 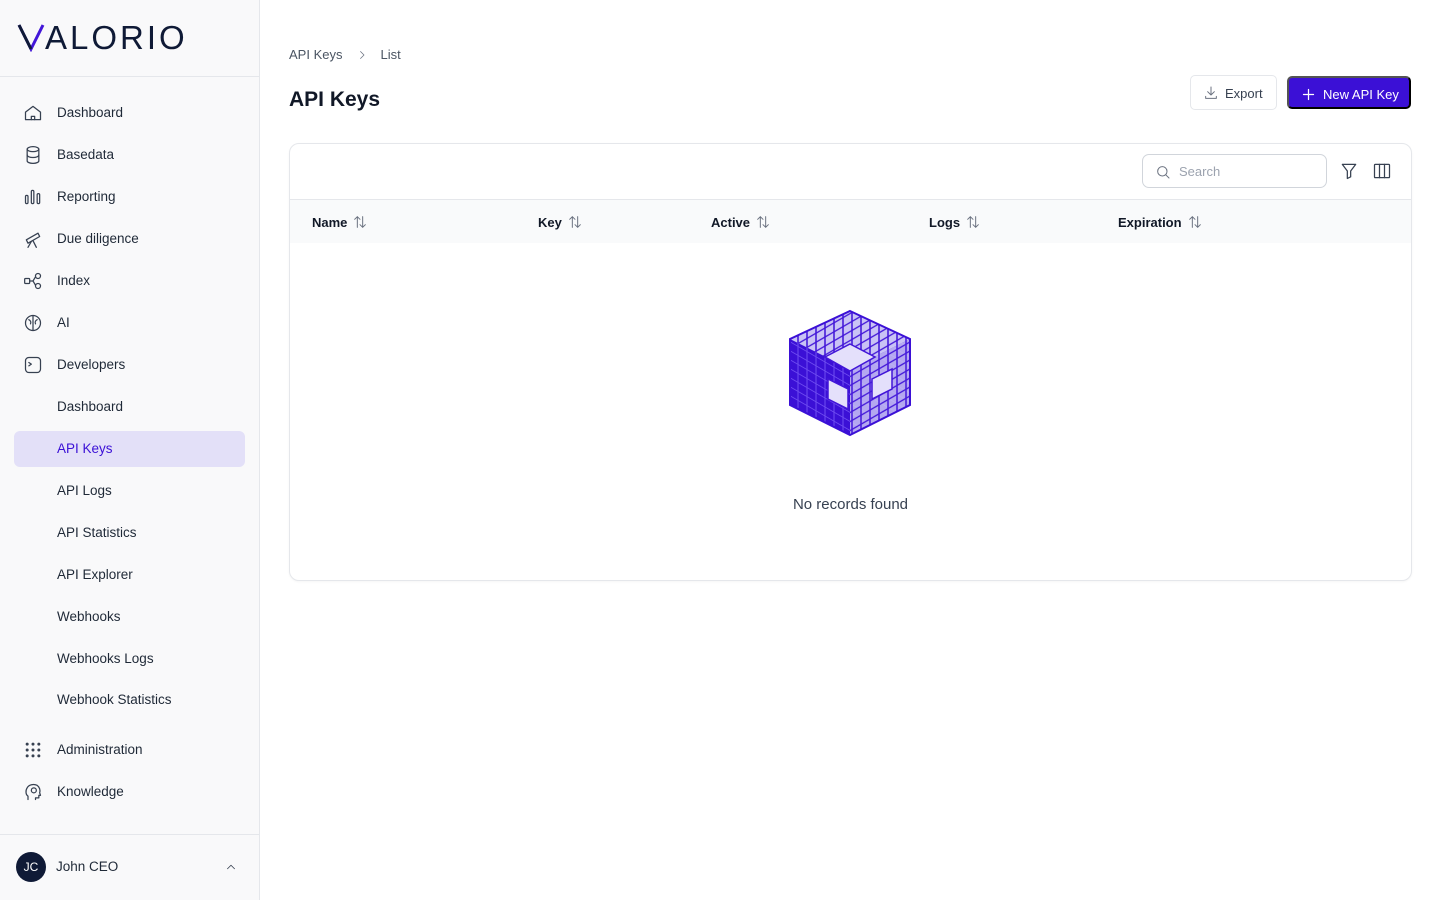 I want to click on column-header-name: Name, so click(x=340, y=222).